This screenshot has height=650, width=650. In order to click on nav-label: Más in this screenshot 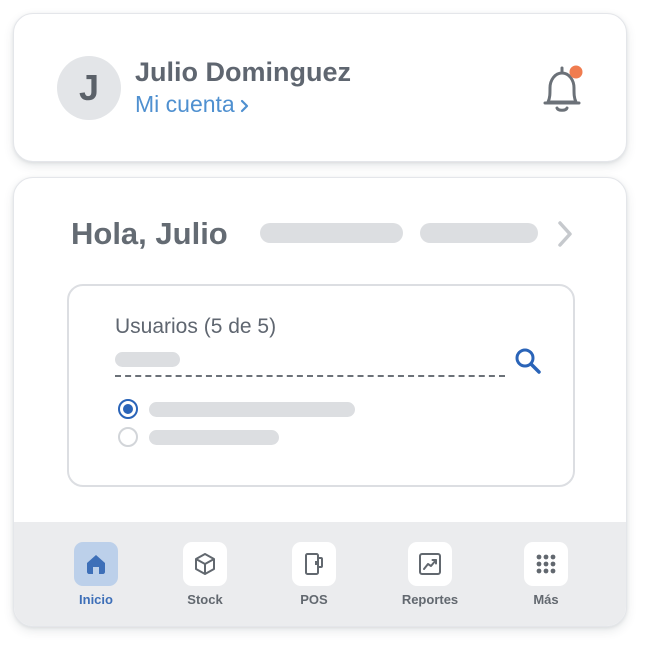, I will do `click(546, 599)`.